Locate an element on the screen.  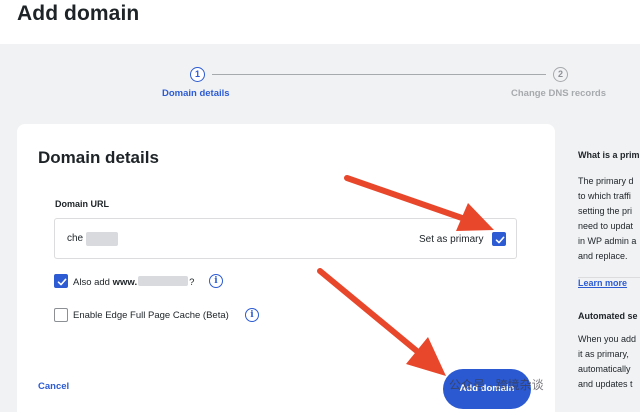
www-suffix-text: ? is located at coordinates (192, 282).